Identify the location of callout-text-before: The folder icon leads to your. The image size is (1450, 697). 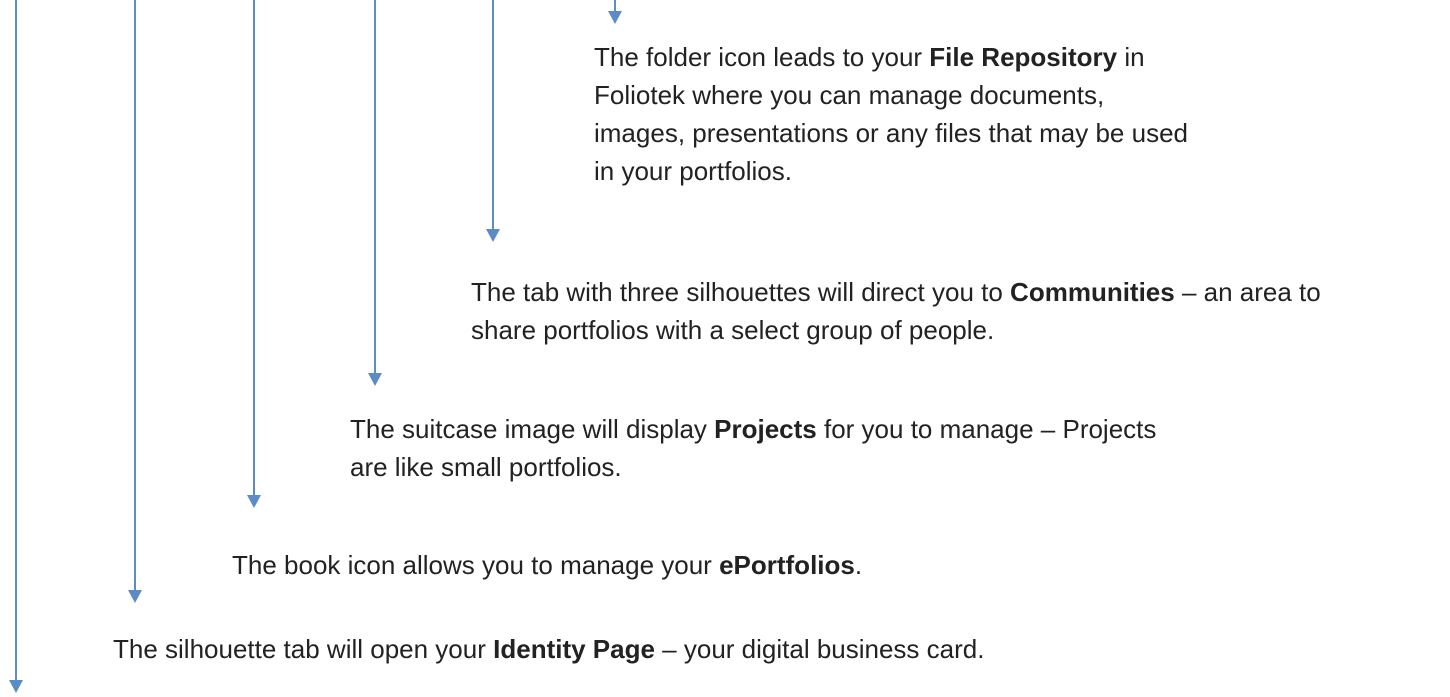
(762, 57).